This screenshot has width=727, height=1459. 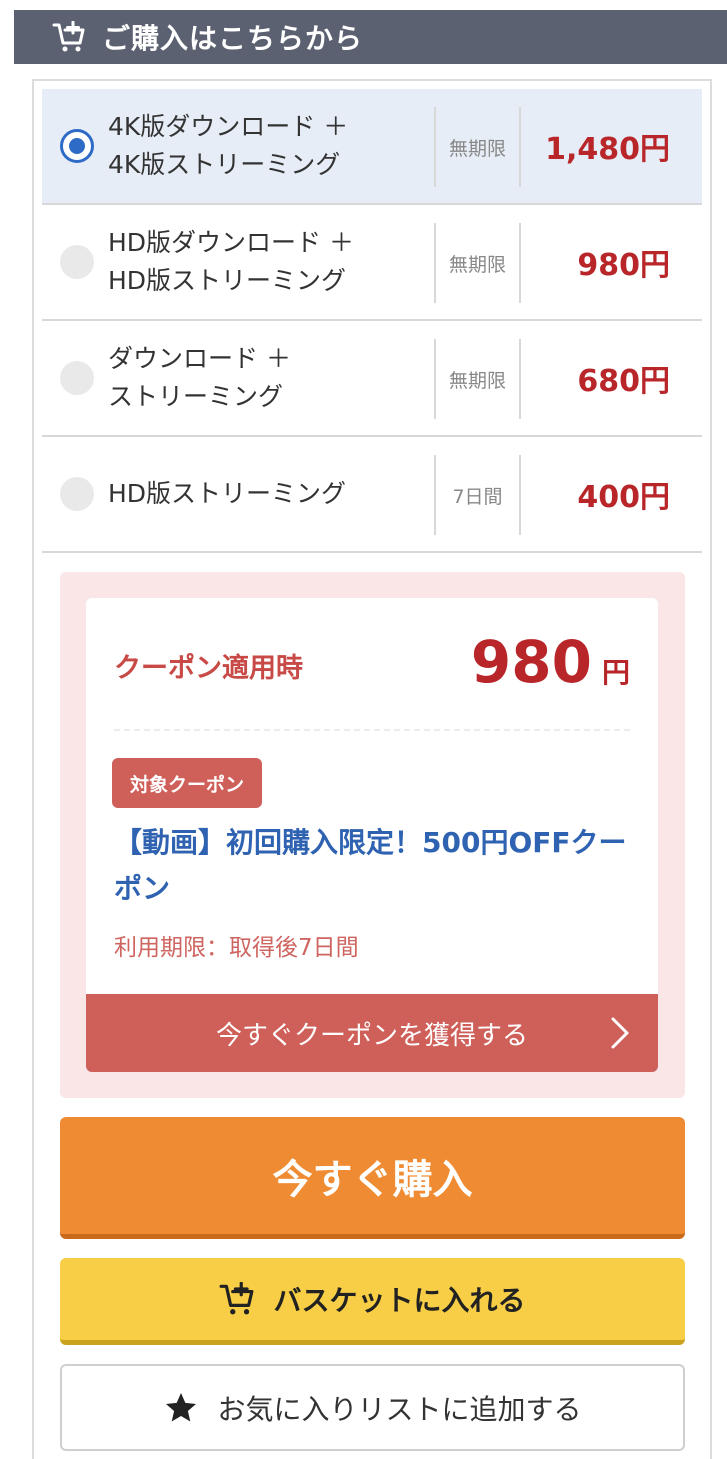 I want to click on coupon-price: 980 円, so click(x=550, y=662).